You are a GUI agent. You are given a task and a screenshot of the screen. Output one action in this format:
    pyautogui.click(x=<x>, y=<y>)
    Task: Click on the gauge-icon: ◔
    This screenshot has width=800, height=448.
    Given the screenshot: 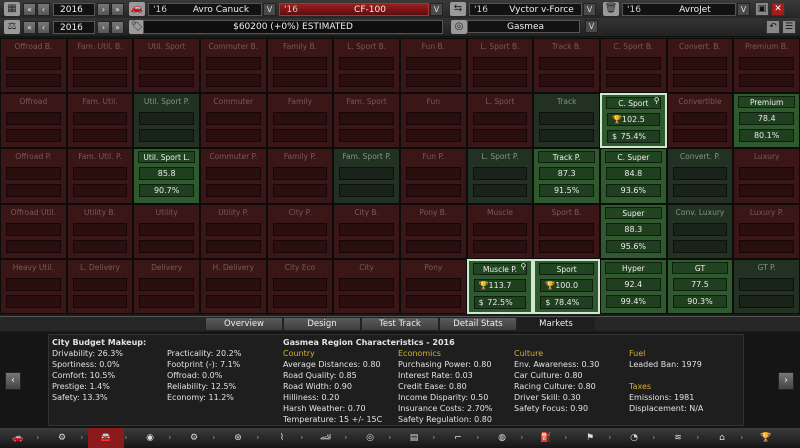 What is the action you would take?
    pyautogui.click(x=634, y=438)
    